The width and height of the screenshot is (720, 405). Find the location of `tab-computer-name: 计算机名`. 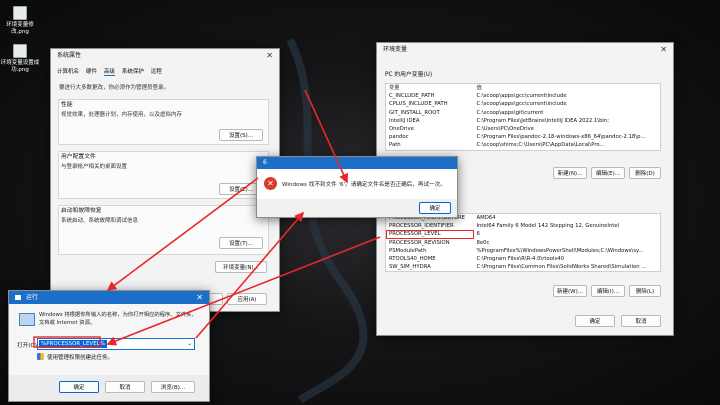

tab-computer-name: 计算机名 is located at coordinates (68, 71).